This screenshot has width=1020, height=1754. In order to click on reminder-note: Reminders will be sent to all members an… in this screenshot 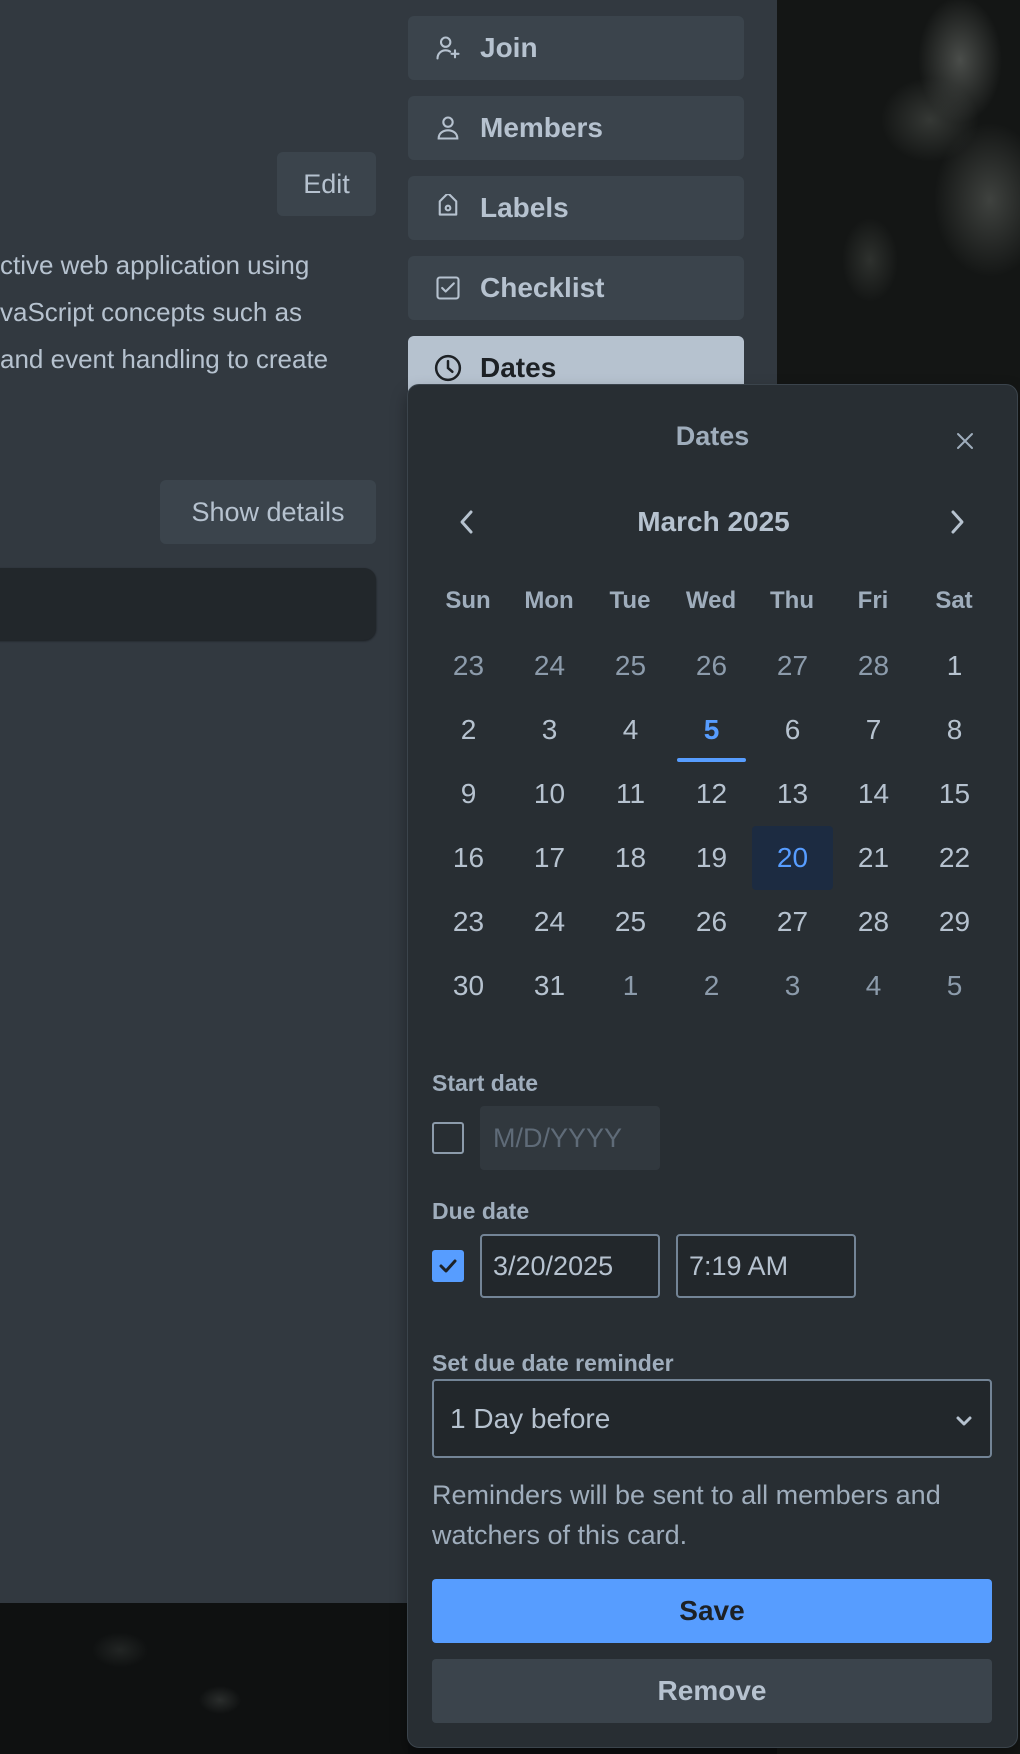, I will do `click(686, 1515)`.